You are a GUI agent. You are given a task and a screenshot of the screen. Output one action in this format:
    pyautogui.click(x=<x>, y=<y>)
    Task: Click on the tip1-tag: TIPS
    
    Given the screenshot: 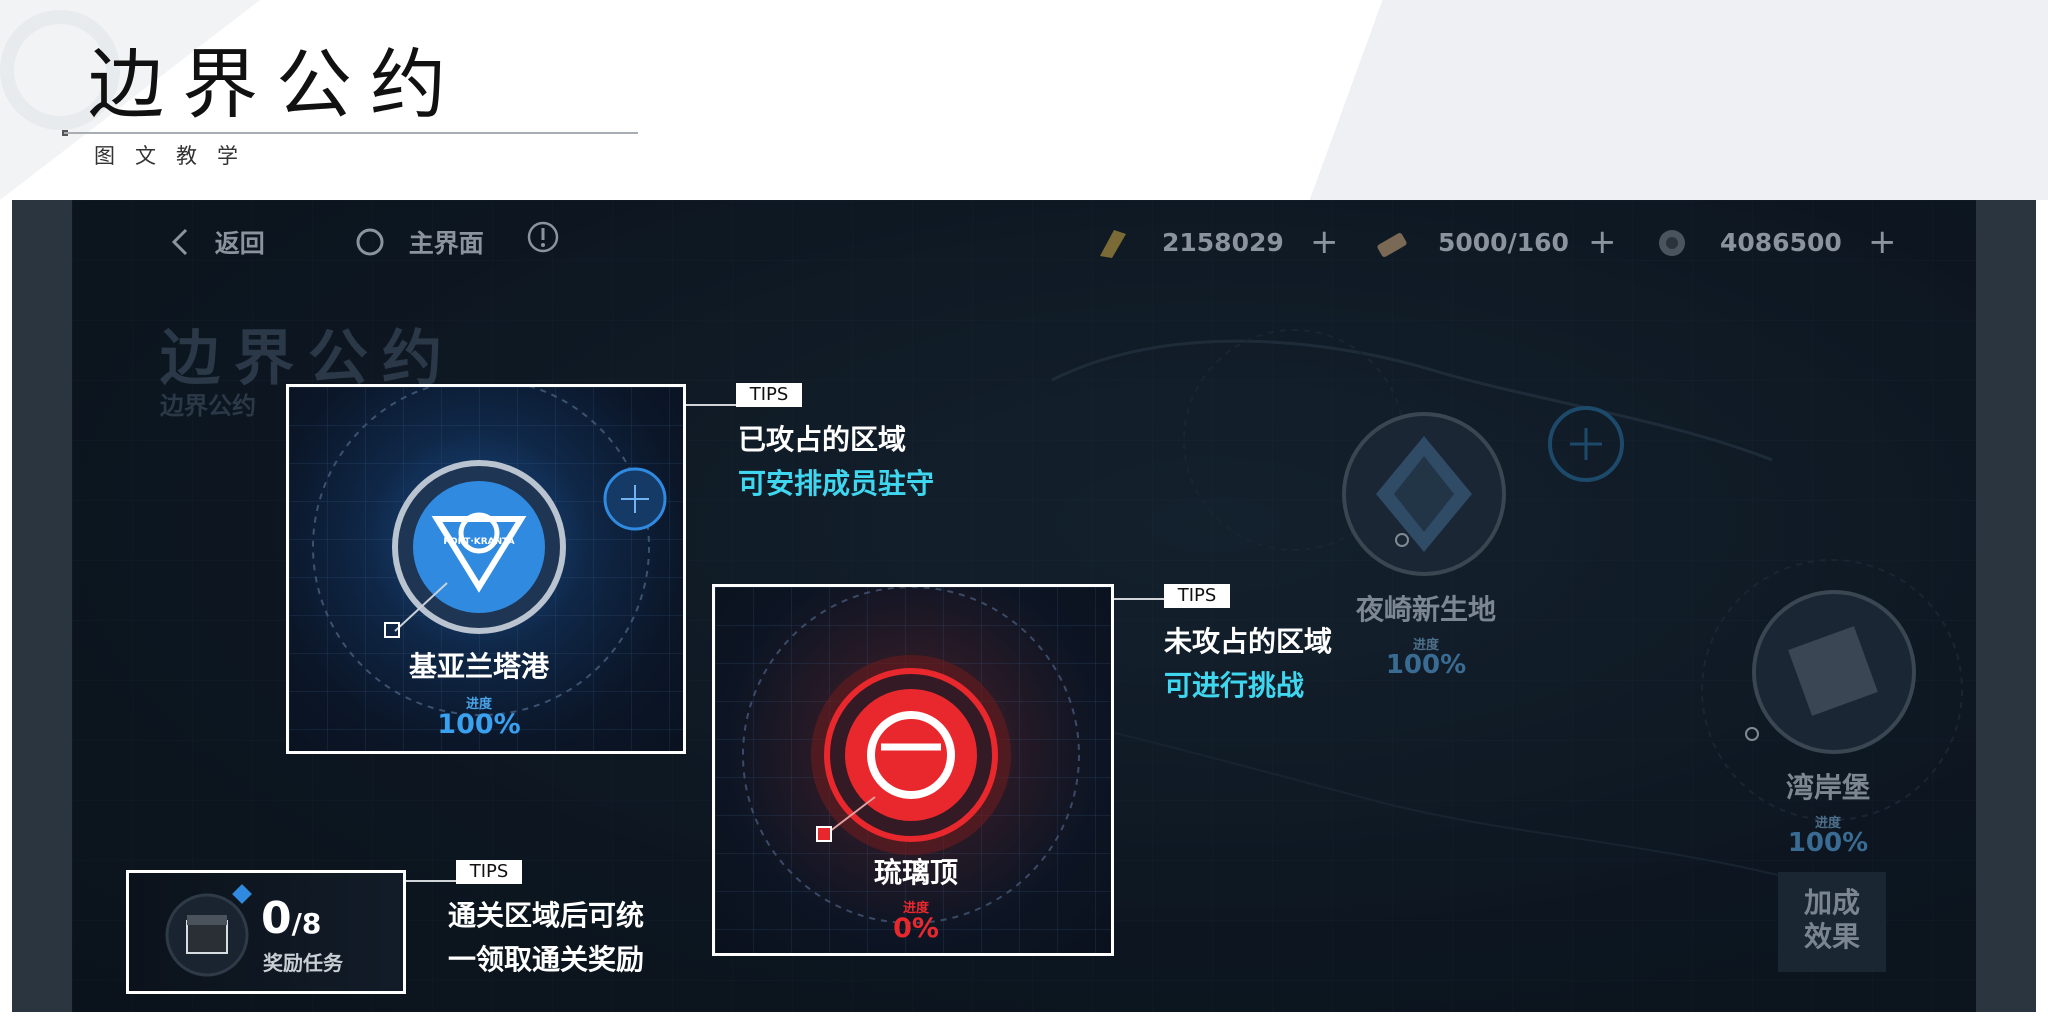 What is the action you would take?
    pyautogui.click(x=769, y=395)
    